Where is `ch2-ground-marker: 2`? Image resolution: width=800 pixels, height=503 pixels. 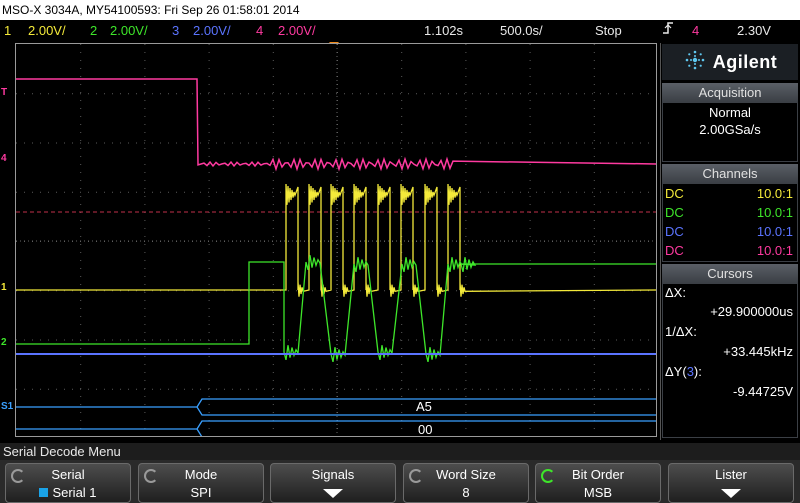 ch2-ground-marker: 2 is located at coordinates (4, 342).